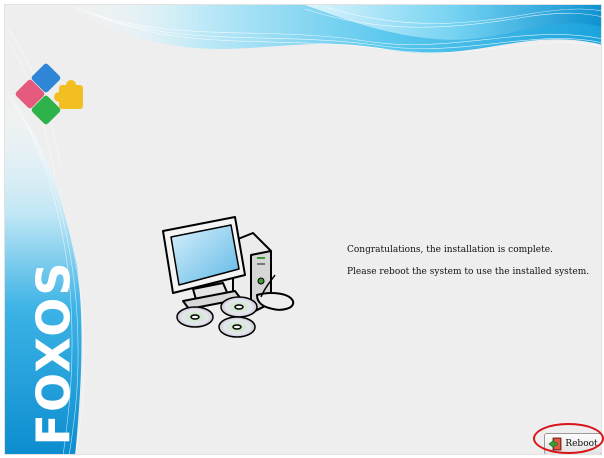 Image resolution: width=604 pixels, height=458 pixels. Describe the element at coordinates (228, 277) in the screenshot. I see `computer-with-discs-icon` at that location.